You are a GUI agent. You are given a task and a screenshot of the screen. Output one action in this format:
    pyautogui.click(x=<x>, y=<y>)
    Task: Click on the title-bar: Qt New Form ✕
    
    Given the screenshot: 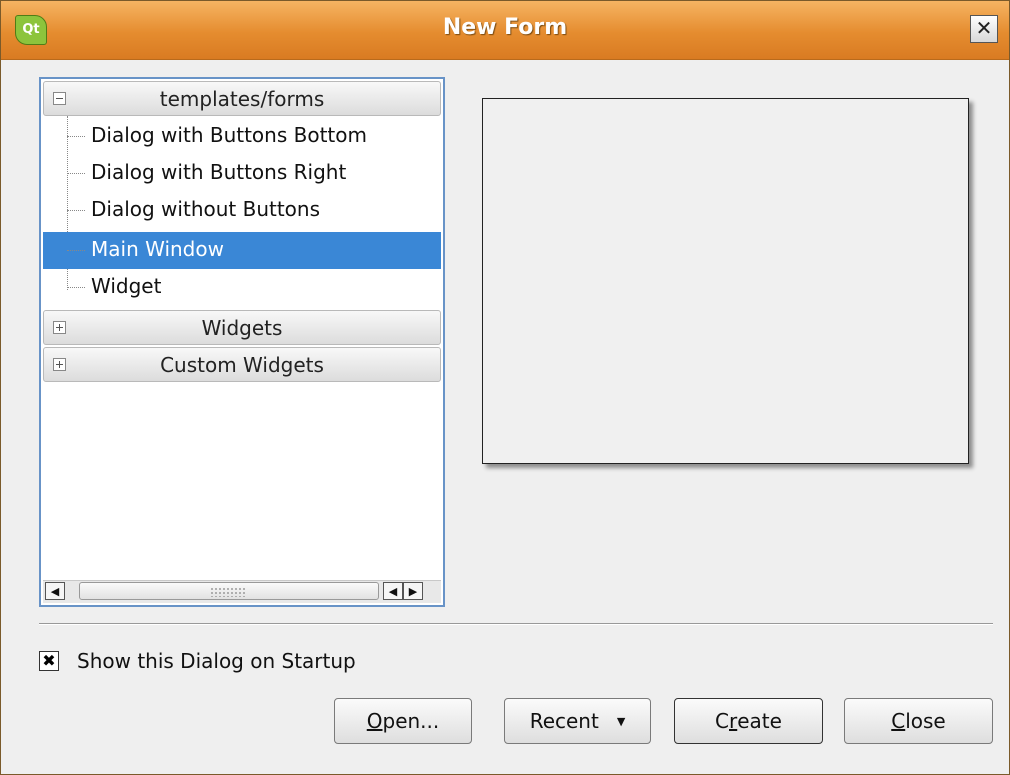 What is the action you would take?
    pyautogui.click(x=505, y=30)
    